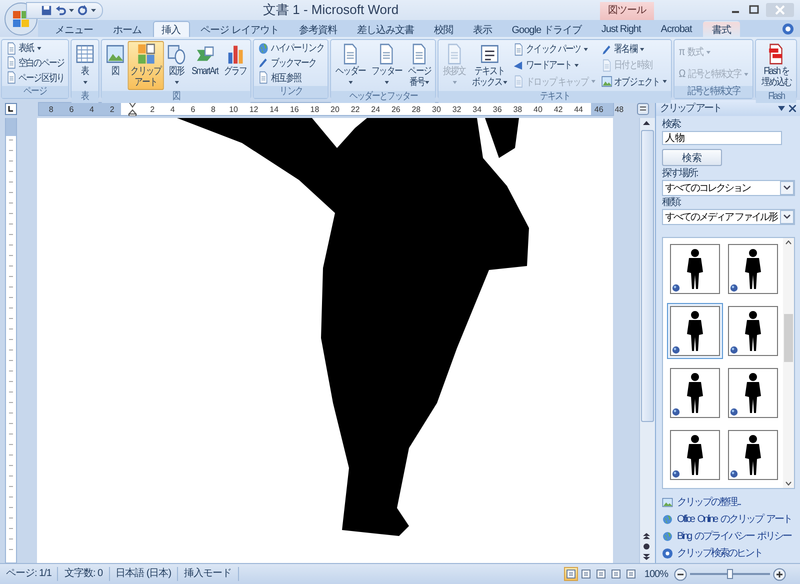 The image size is (800, 584). Describe the element at coordinates (728, 217) in the screenshot. I see `dropdown-field: すべてのメディア ファイル形` at that location.